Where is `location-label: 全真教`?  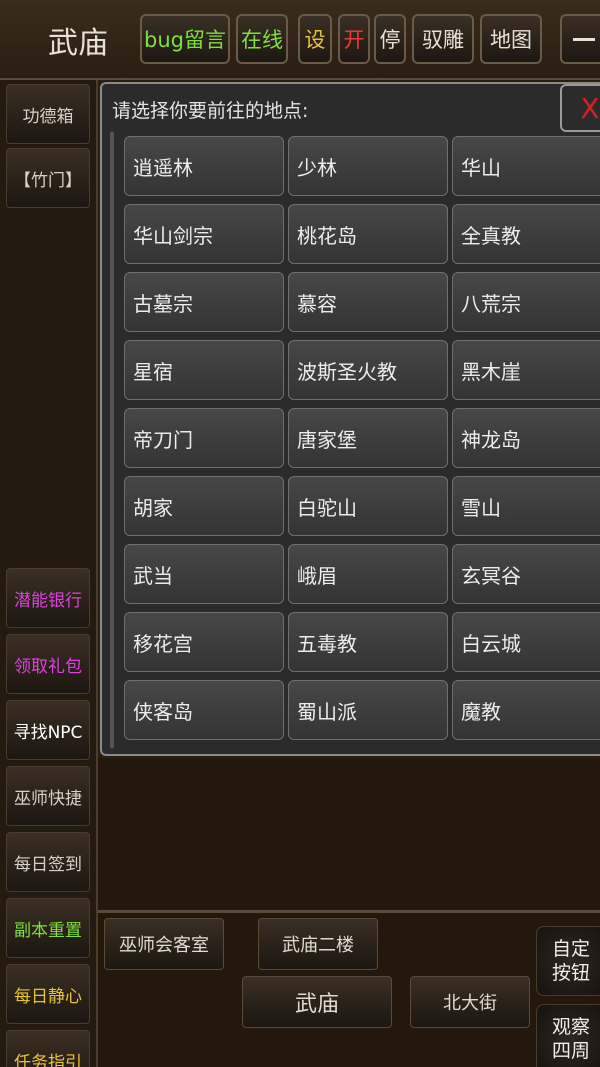
location-label: 全真教 is located at coordinates (491, 235).